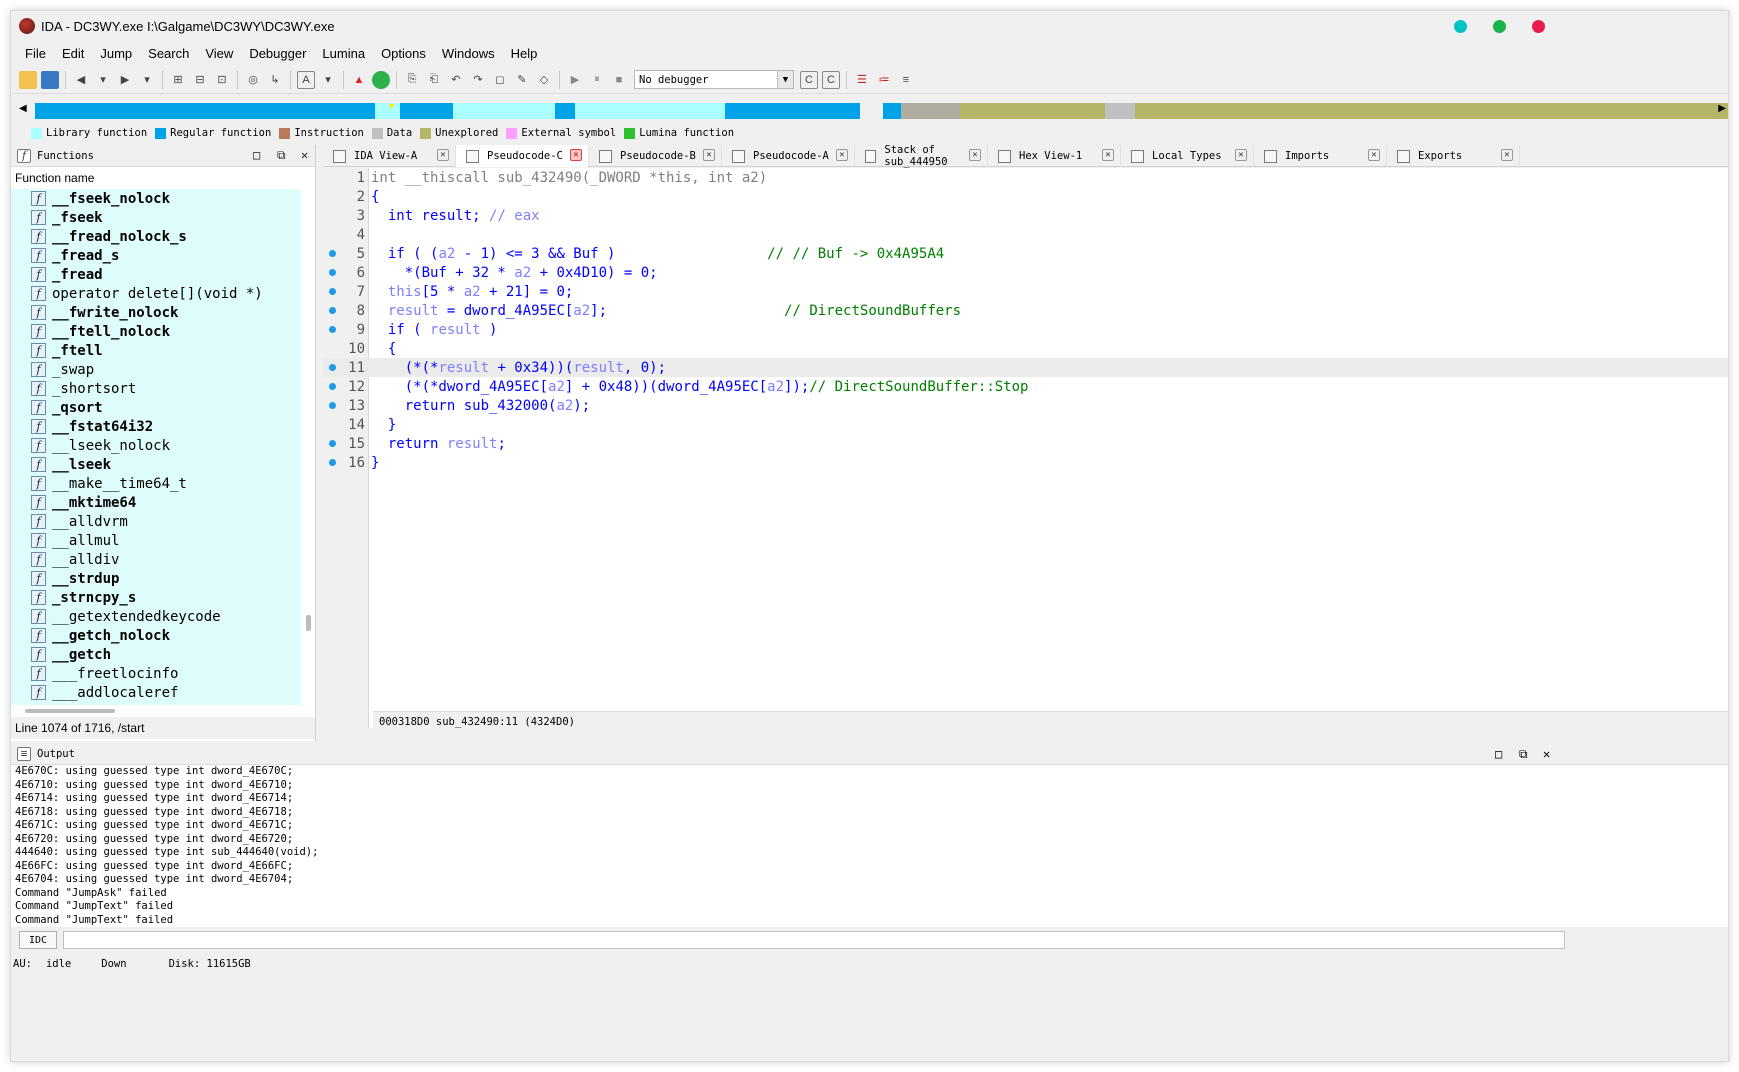 The width and height of the screenshot is (1739, 1072). Describe the element at coordinates (714, 79) in the screenshot. I see `debugger-select: No debugger ▼` at that location.